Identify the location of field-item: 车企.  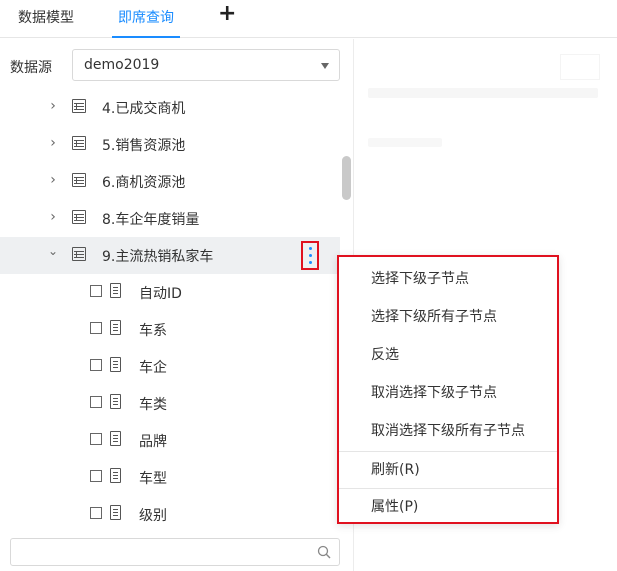
(170, 366).